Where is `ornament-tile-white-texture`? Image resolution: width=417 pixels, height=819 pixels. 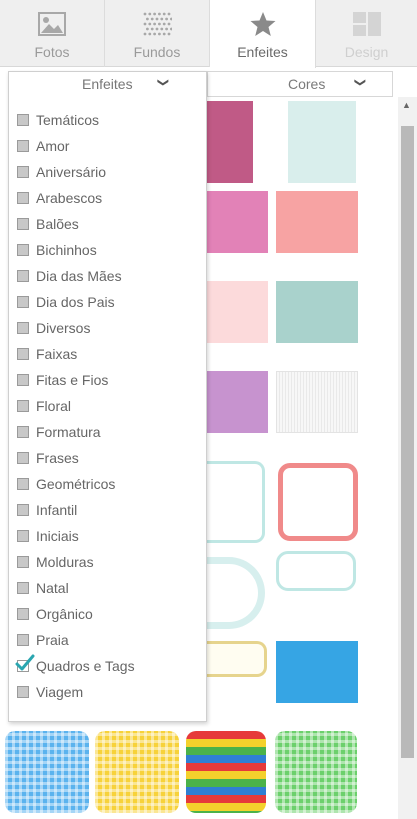
ornament-tile-white-texture is located at coordinates (317, 402).